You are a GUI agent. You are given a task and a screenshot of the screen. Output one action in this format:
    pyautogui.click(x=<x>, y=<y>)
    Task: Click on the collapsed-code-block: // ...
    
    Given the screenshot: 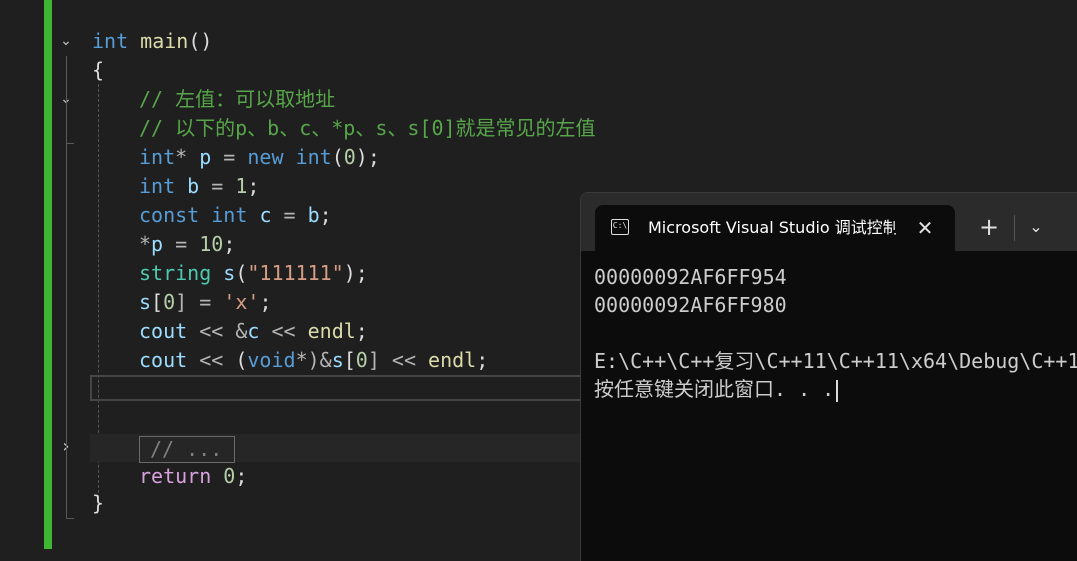 What is the action you would take?
    pyautogui.click(x=187, y=449)
    